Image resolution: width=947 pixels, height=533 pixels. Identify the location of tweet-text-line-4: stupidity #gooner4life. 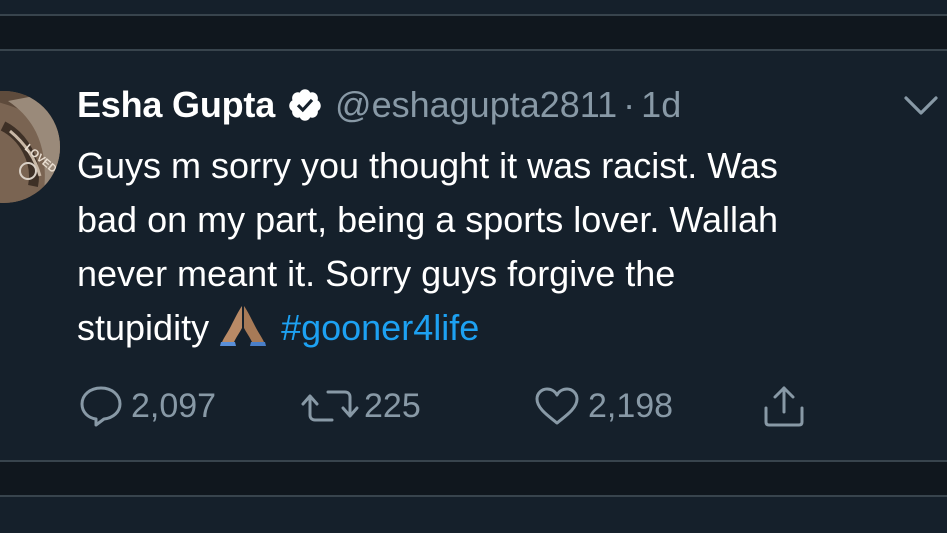
(507, 328).